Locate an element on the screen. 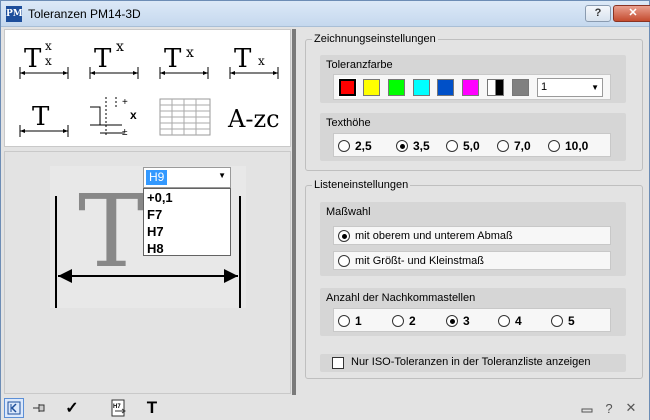 The height and width of the screenshot is (420, 650). iso-checkbox is located at coordinates (338, 363).